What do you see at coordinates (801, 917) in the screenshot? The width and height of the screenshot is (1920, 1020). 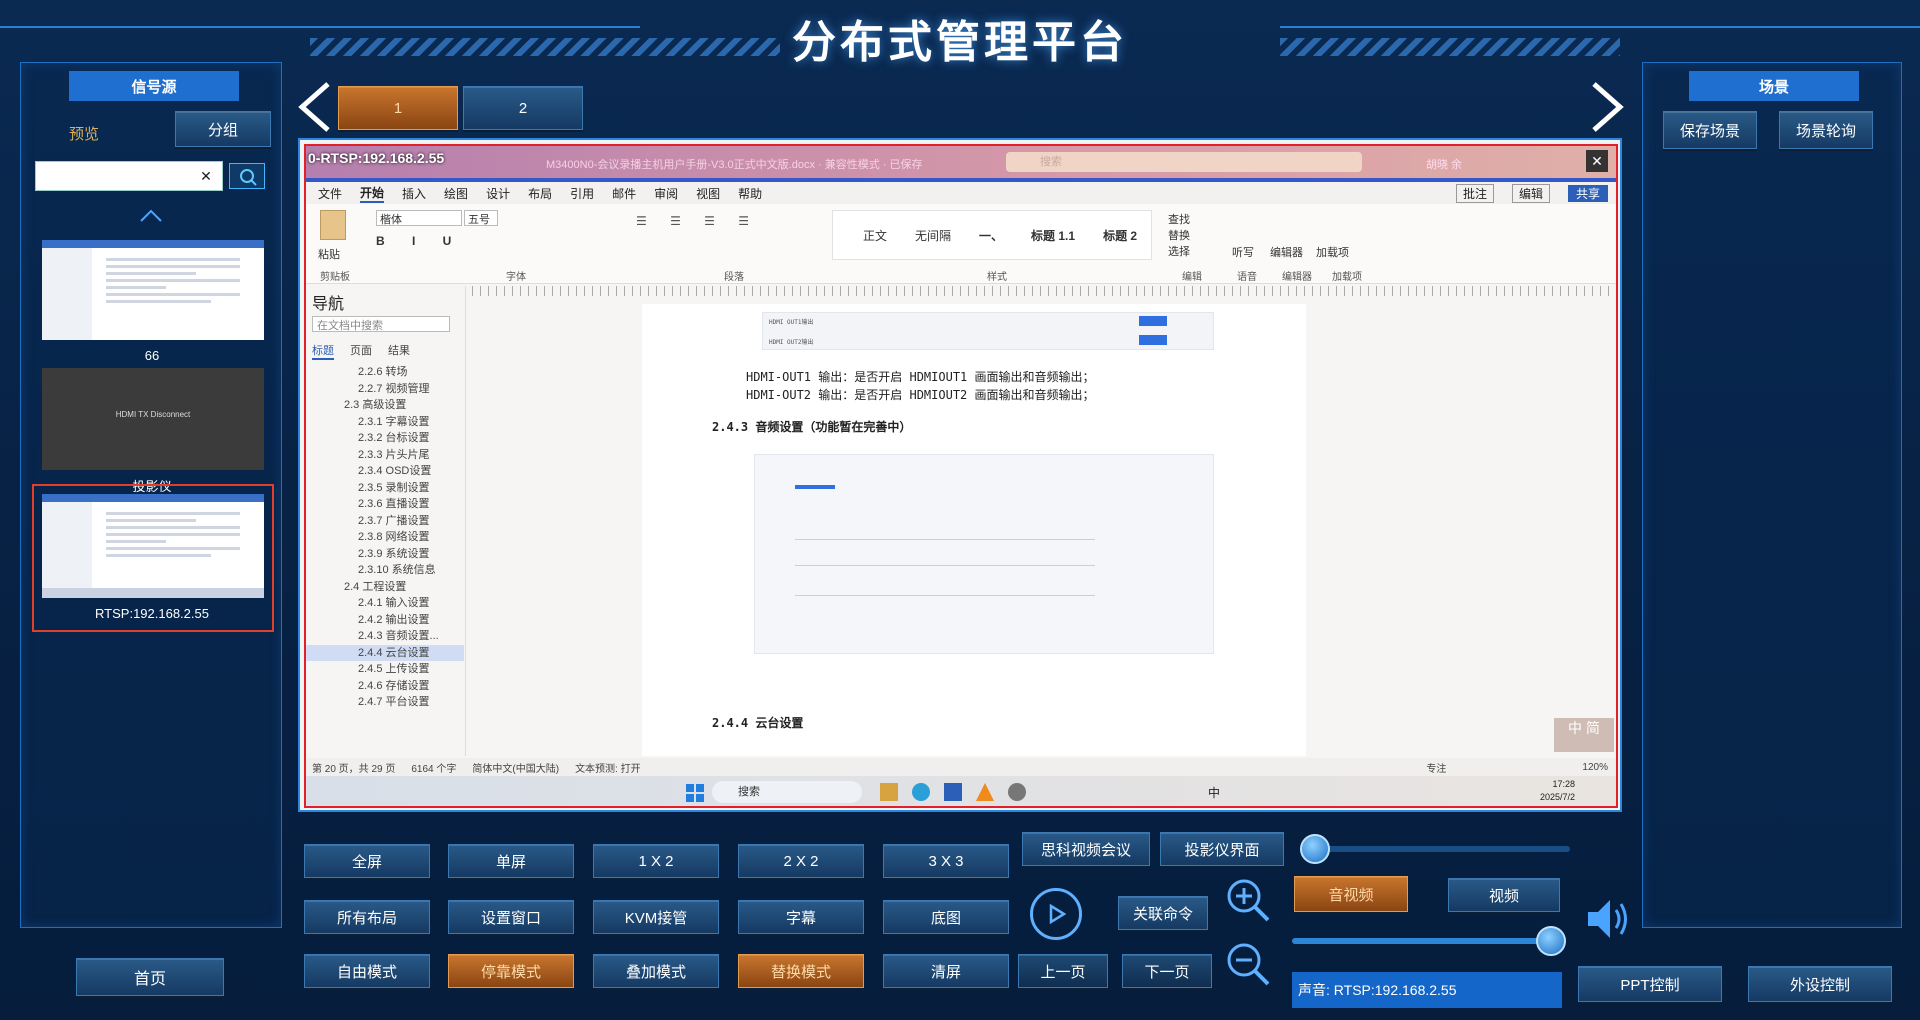 I see `subtitle-button: 字幕` at bounding box center [801, 917].